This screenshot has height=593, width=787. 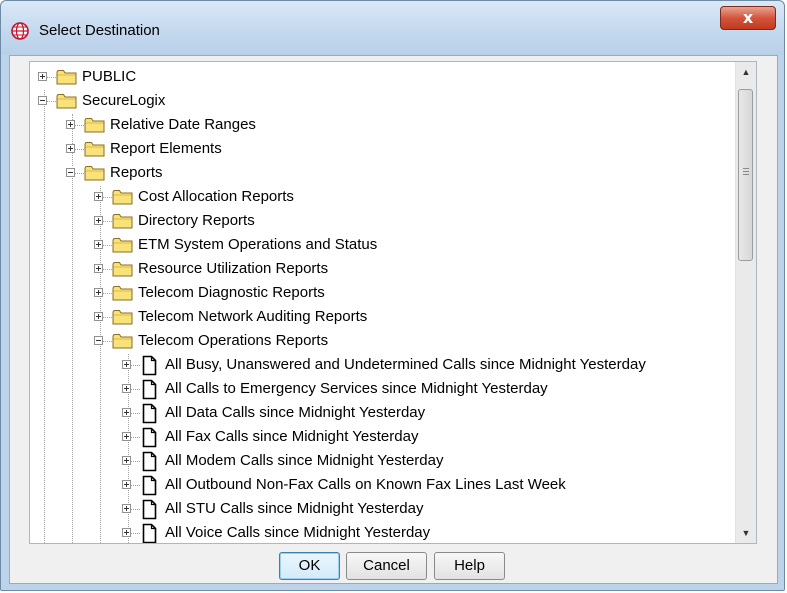 I want to click on tree-folder-node: Reports, so click(x=380, y=174).